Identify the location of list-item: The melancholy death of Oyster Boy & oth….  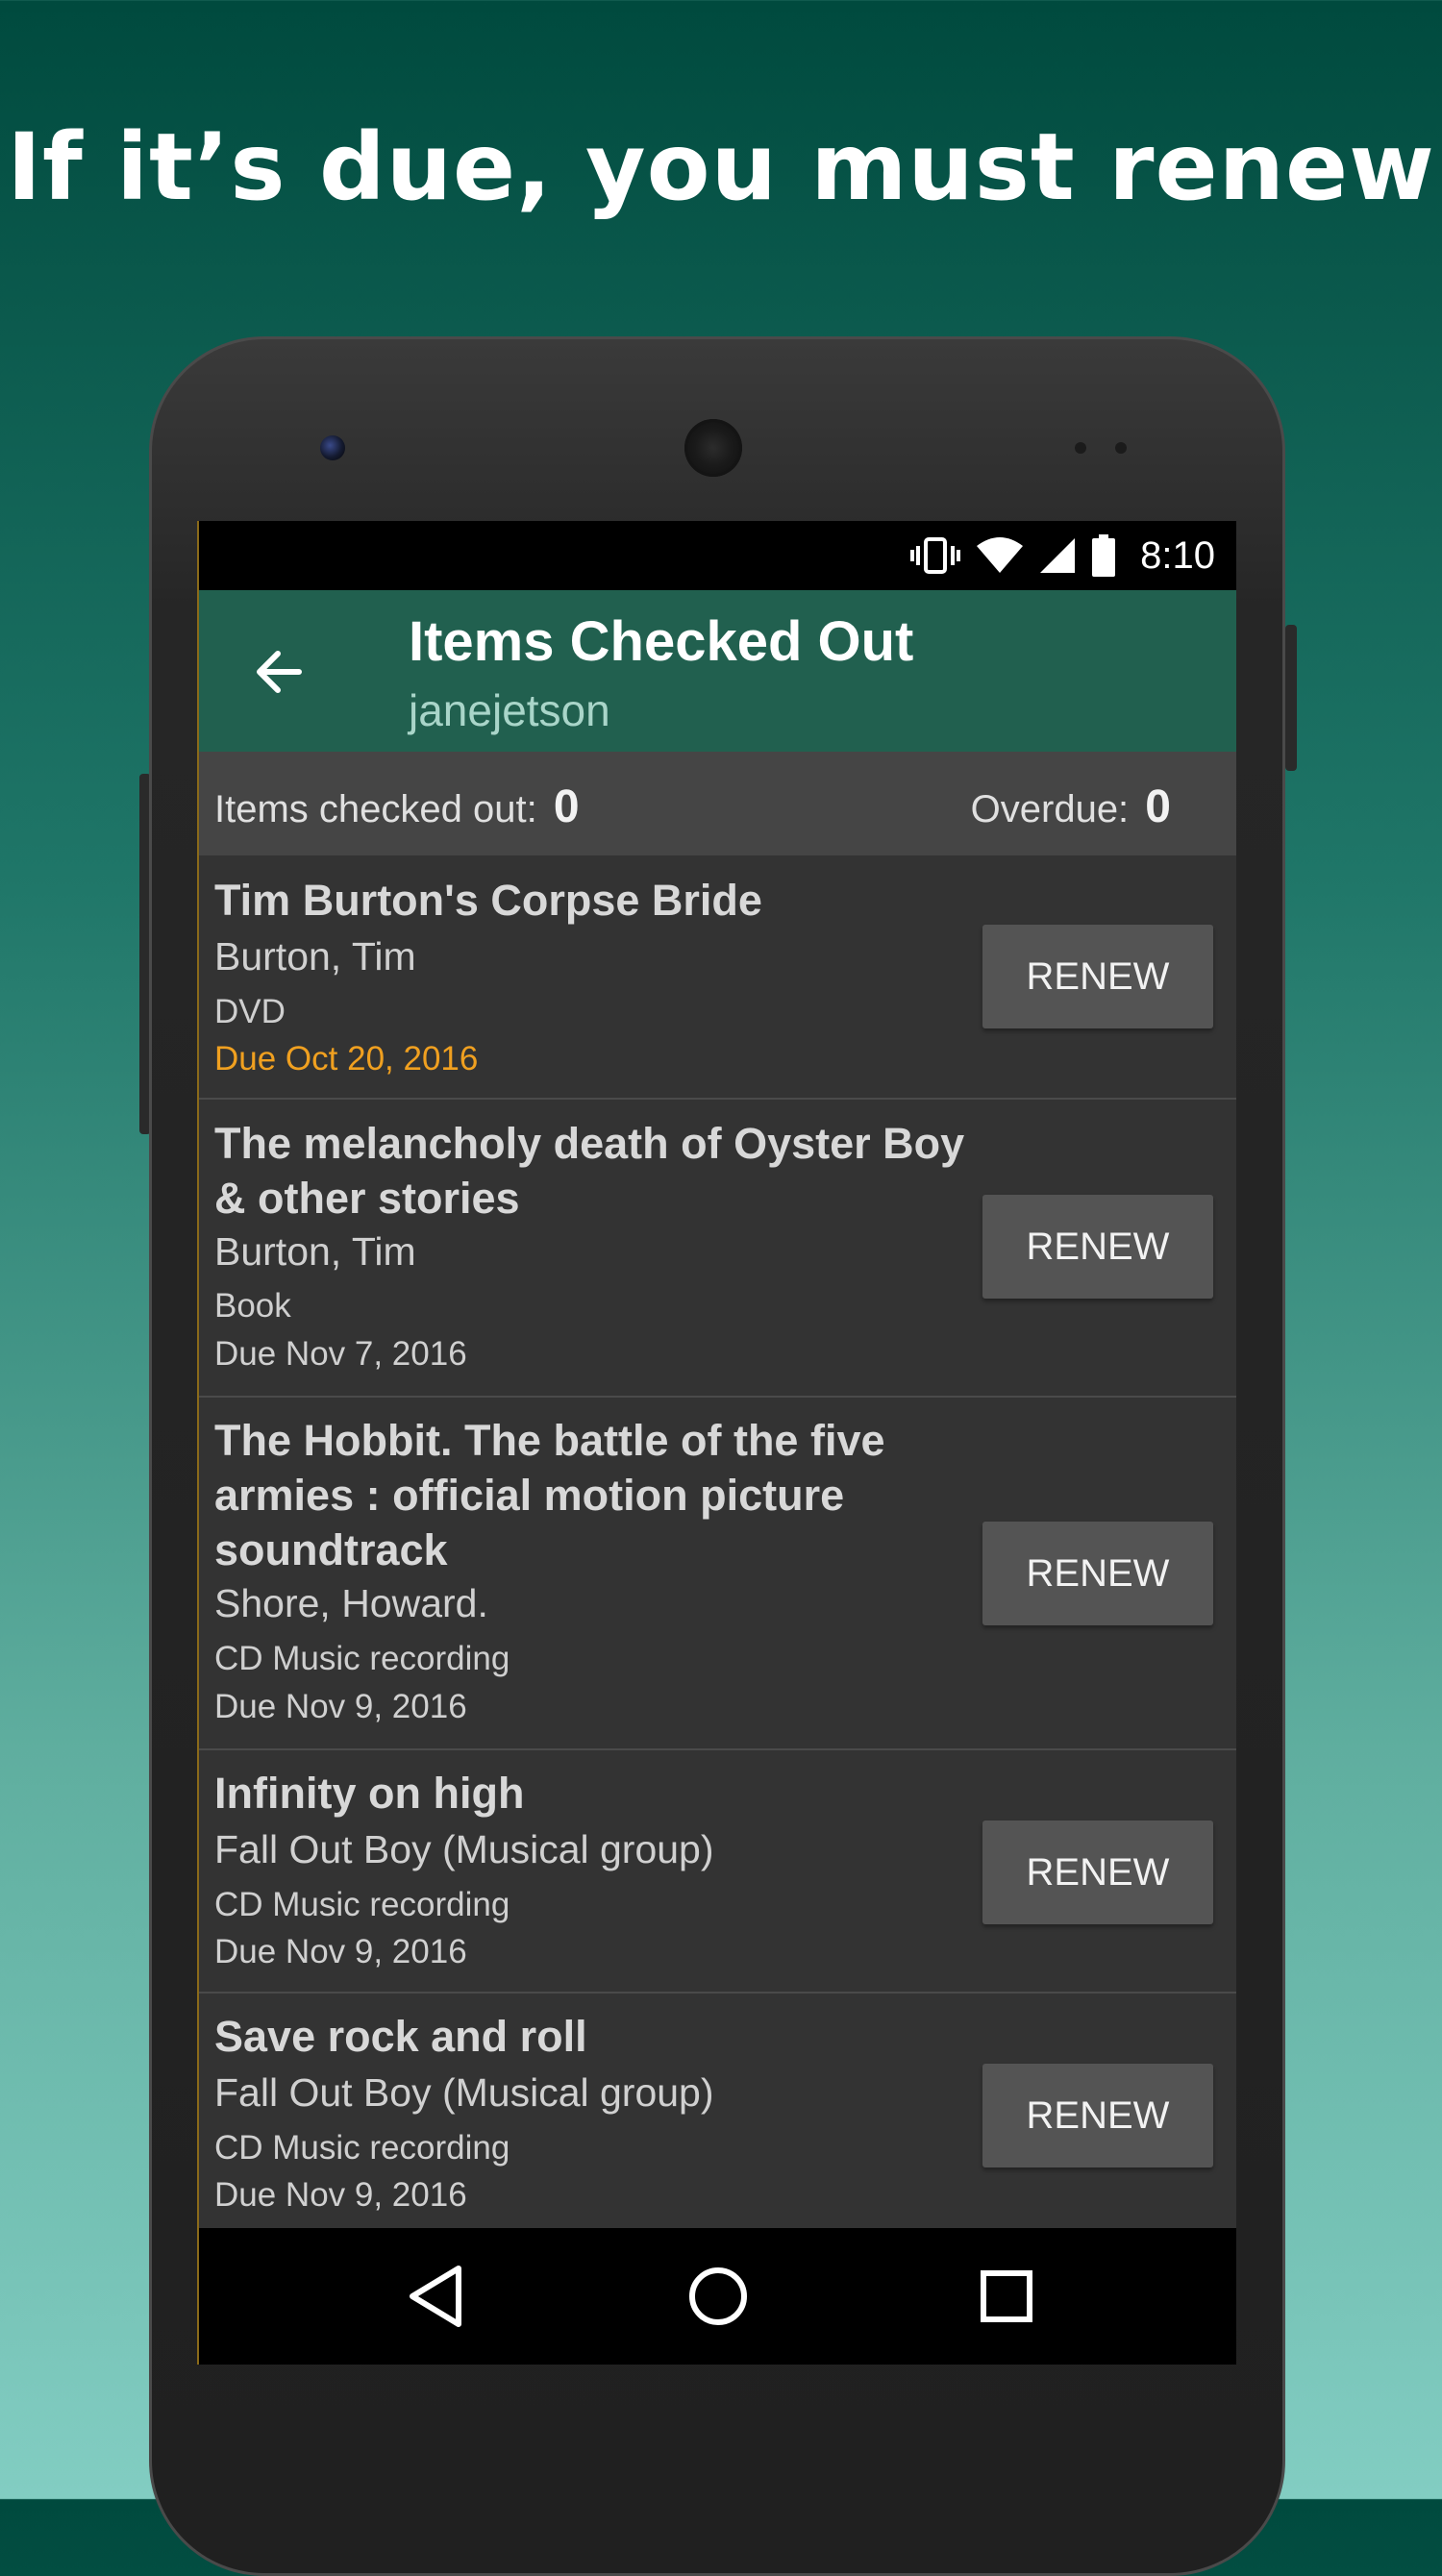
(717, 1249).